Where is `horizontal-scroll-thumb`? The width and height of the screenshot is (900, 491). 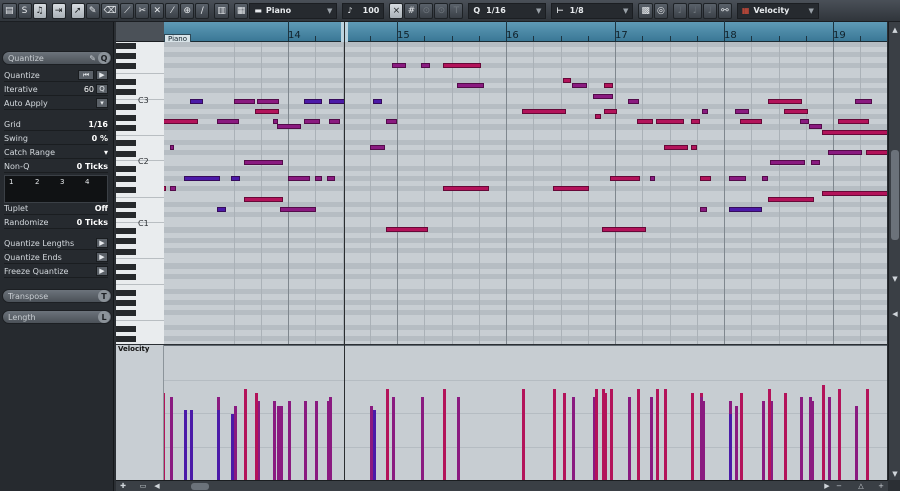 horizontal-scroll-thumb is located at coordinates (200, 486).